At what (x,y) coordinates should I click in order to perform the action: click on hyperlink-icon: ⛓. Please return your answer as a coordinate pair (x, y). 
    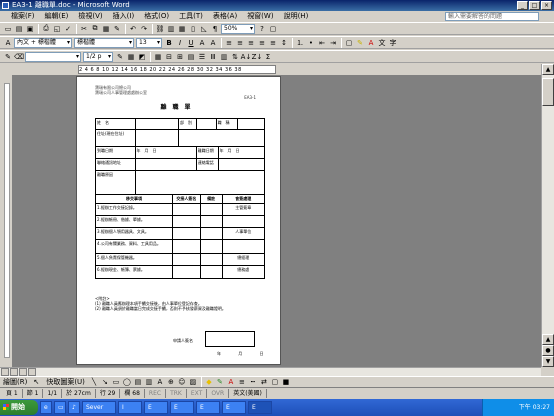
    Looking at the image, I should click on (160, 29).